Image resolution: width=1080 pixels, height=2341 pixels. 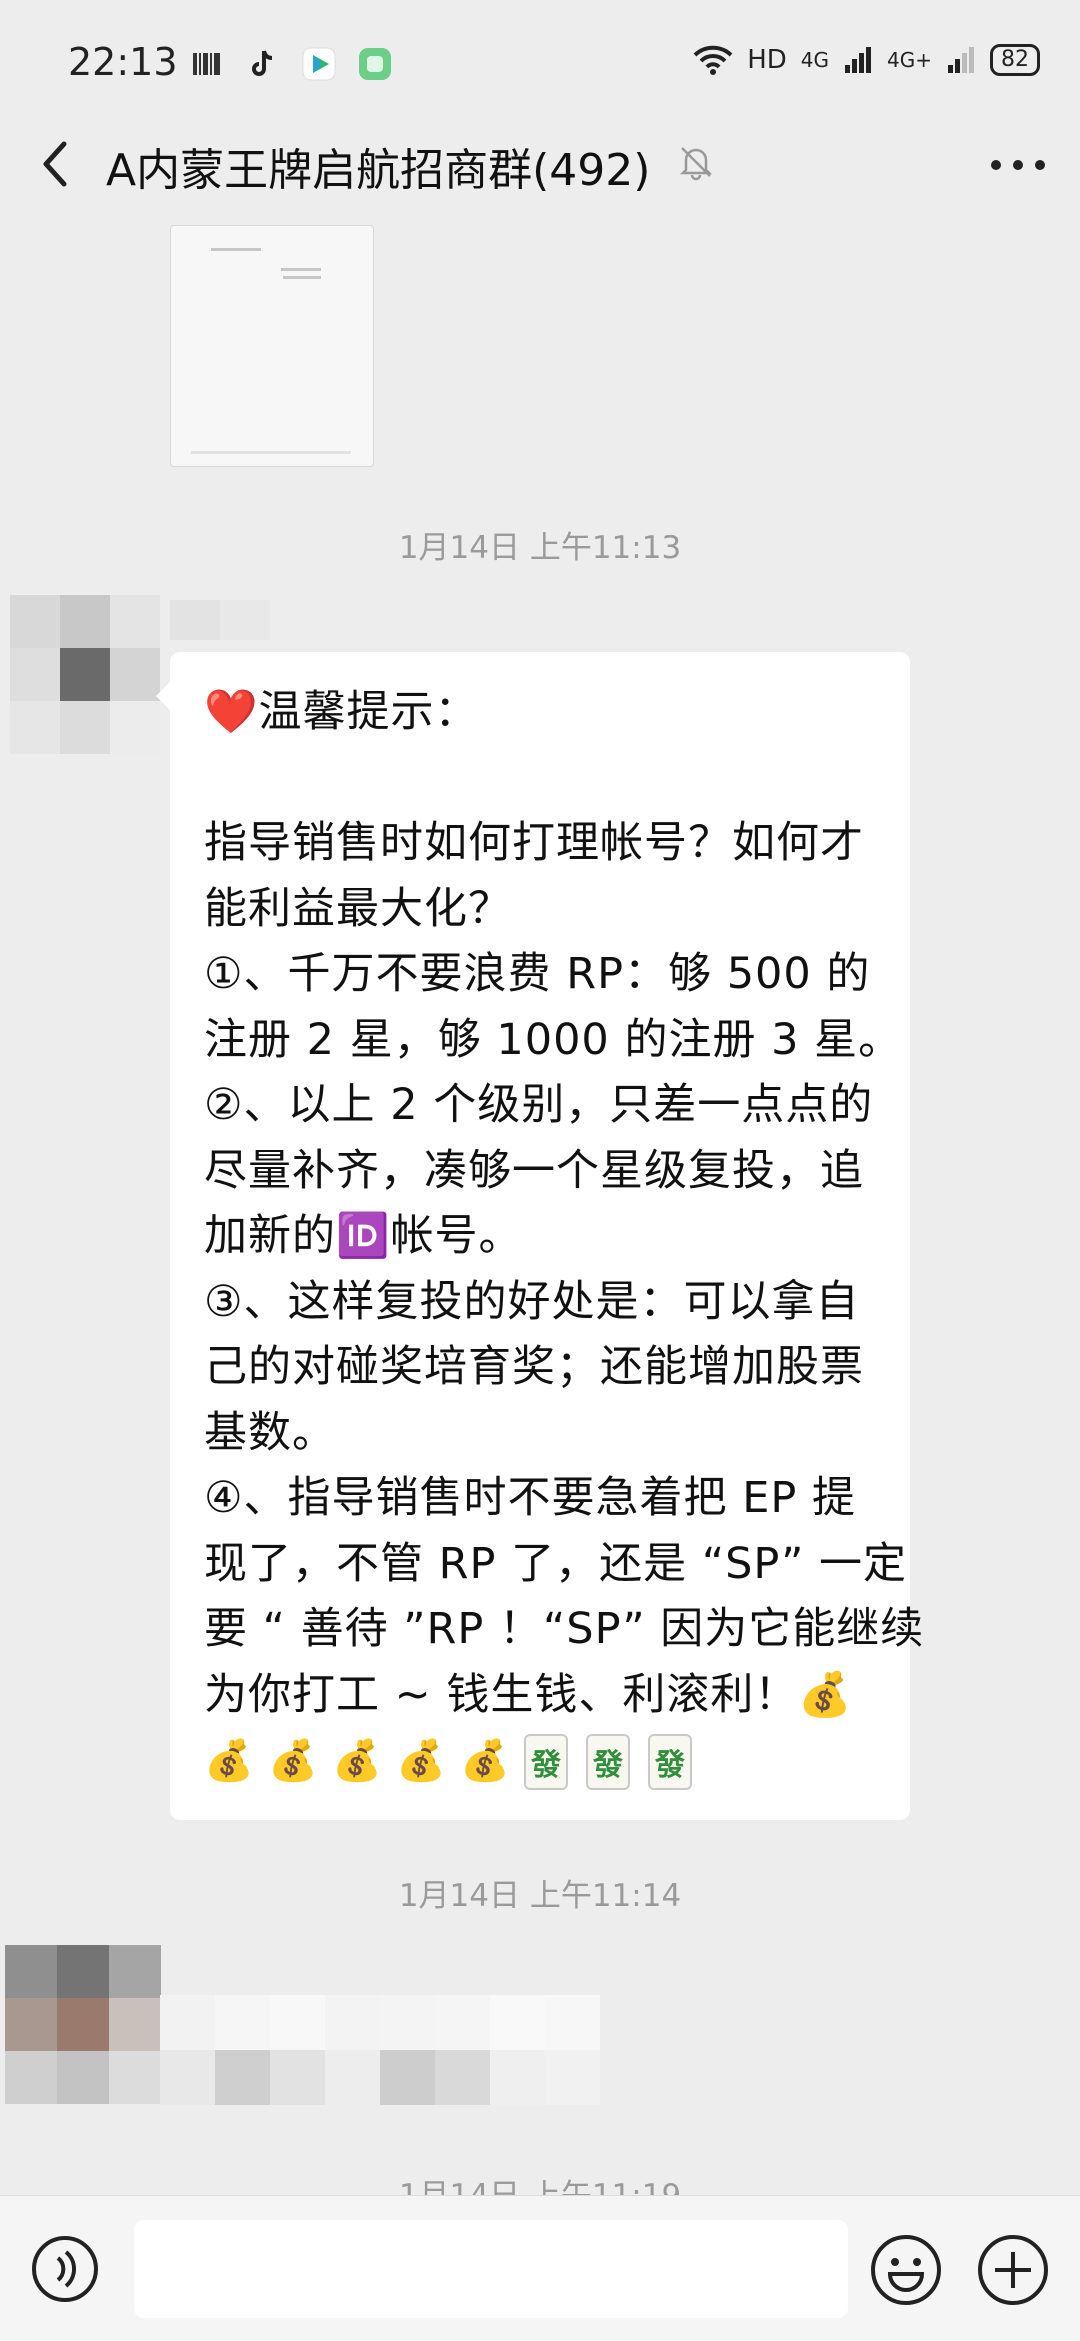 What do you see at coordinates (532, 1301) in the screenshot?
I see `message-line: ③、这样复投的好处是：可以拿自` at bounding box center [532, 1301].